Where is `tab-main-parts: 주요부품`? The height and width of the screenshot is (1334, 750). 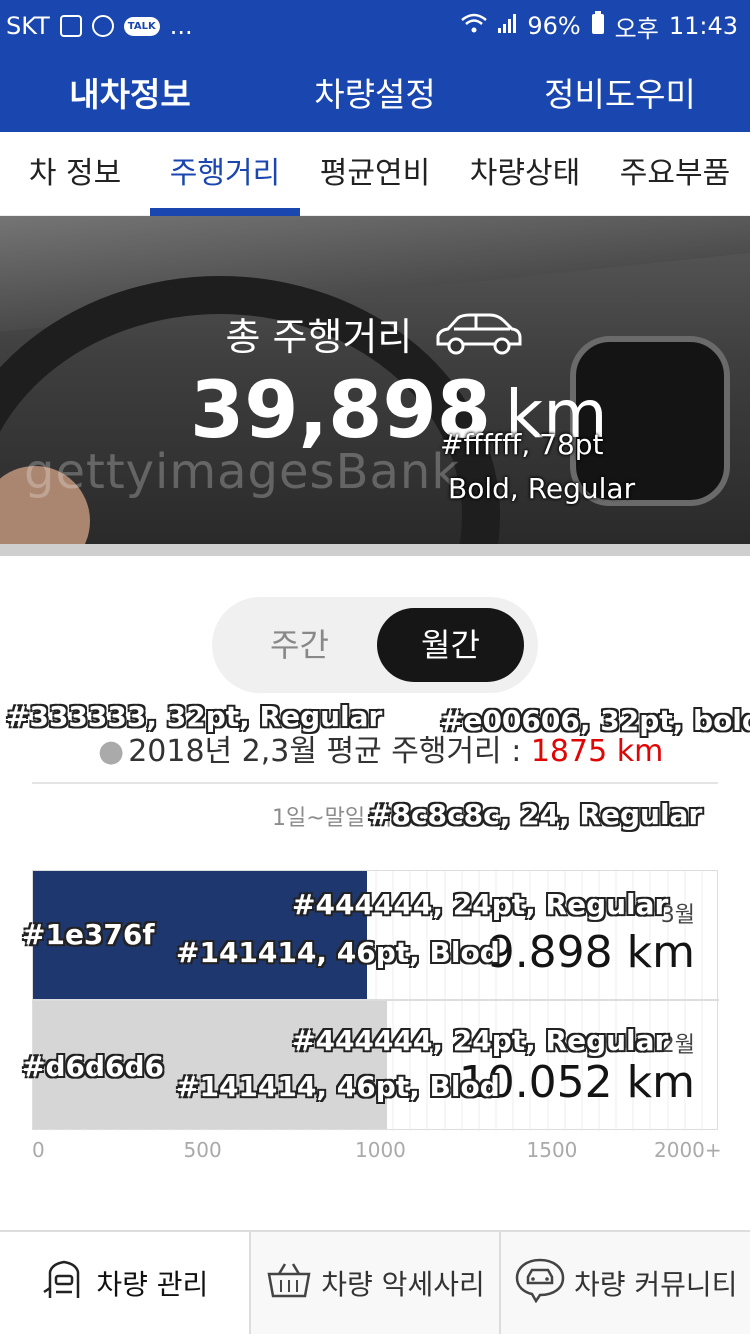
tab-main-parts: 주요부품 is located at coordinates (675, 174).